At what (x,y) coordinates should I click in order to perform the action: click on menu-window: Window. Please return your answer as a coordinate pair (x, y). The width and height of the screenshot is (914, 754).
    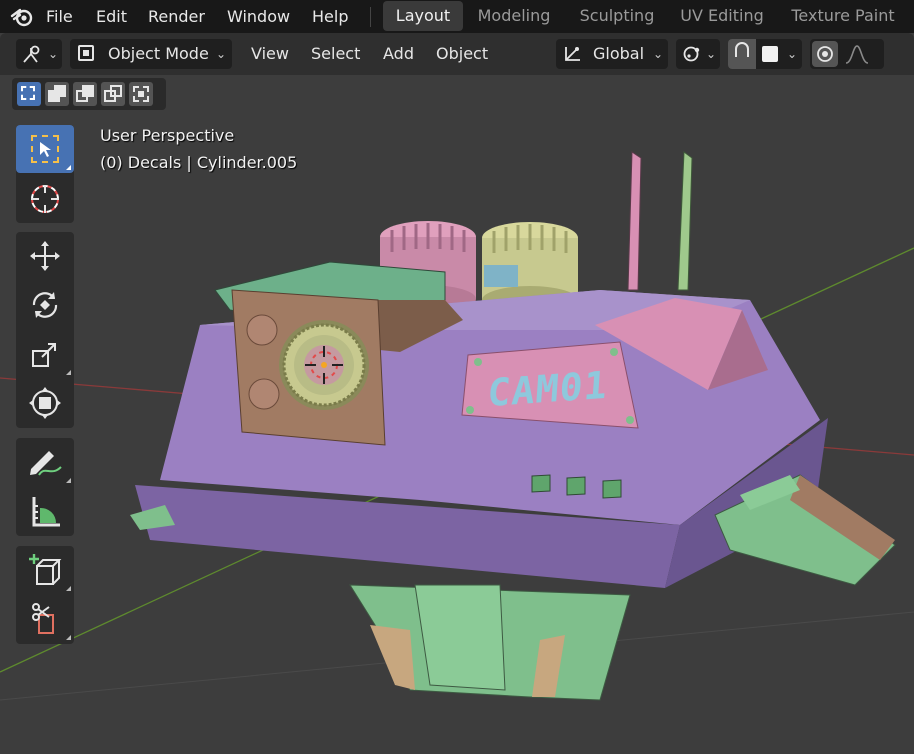
    Looking at the image, I should click on (258, 16).